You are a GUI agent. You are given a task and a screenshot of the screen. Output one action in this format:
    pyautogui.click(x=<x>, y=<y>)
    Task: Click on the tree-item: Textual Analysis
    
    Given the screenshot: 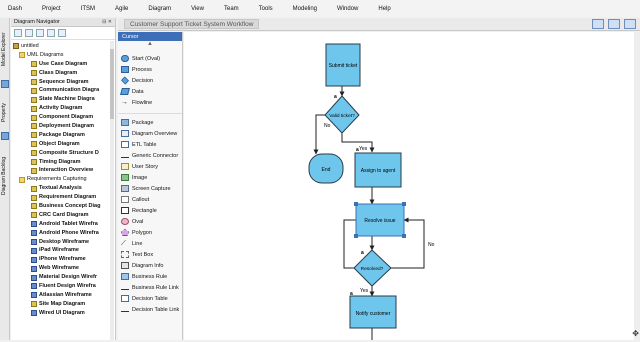 What is the action you would take?
    pyautogui.click(x=63, y=188)
    